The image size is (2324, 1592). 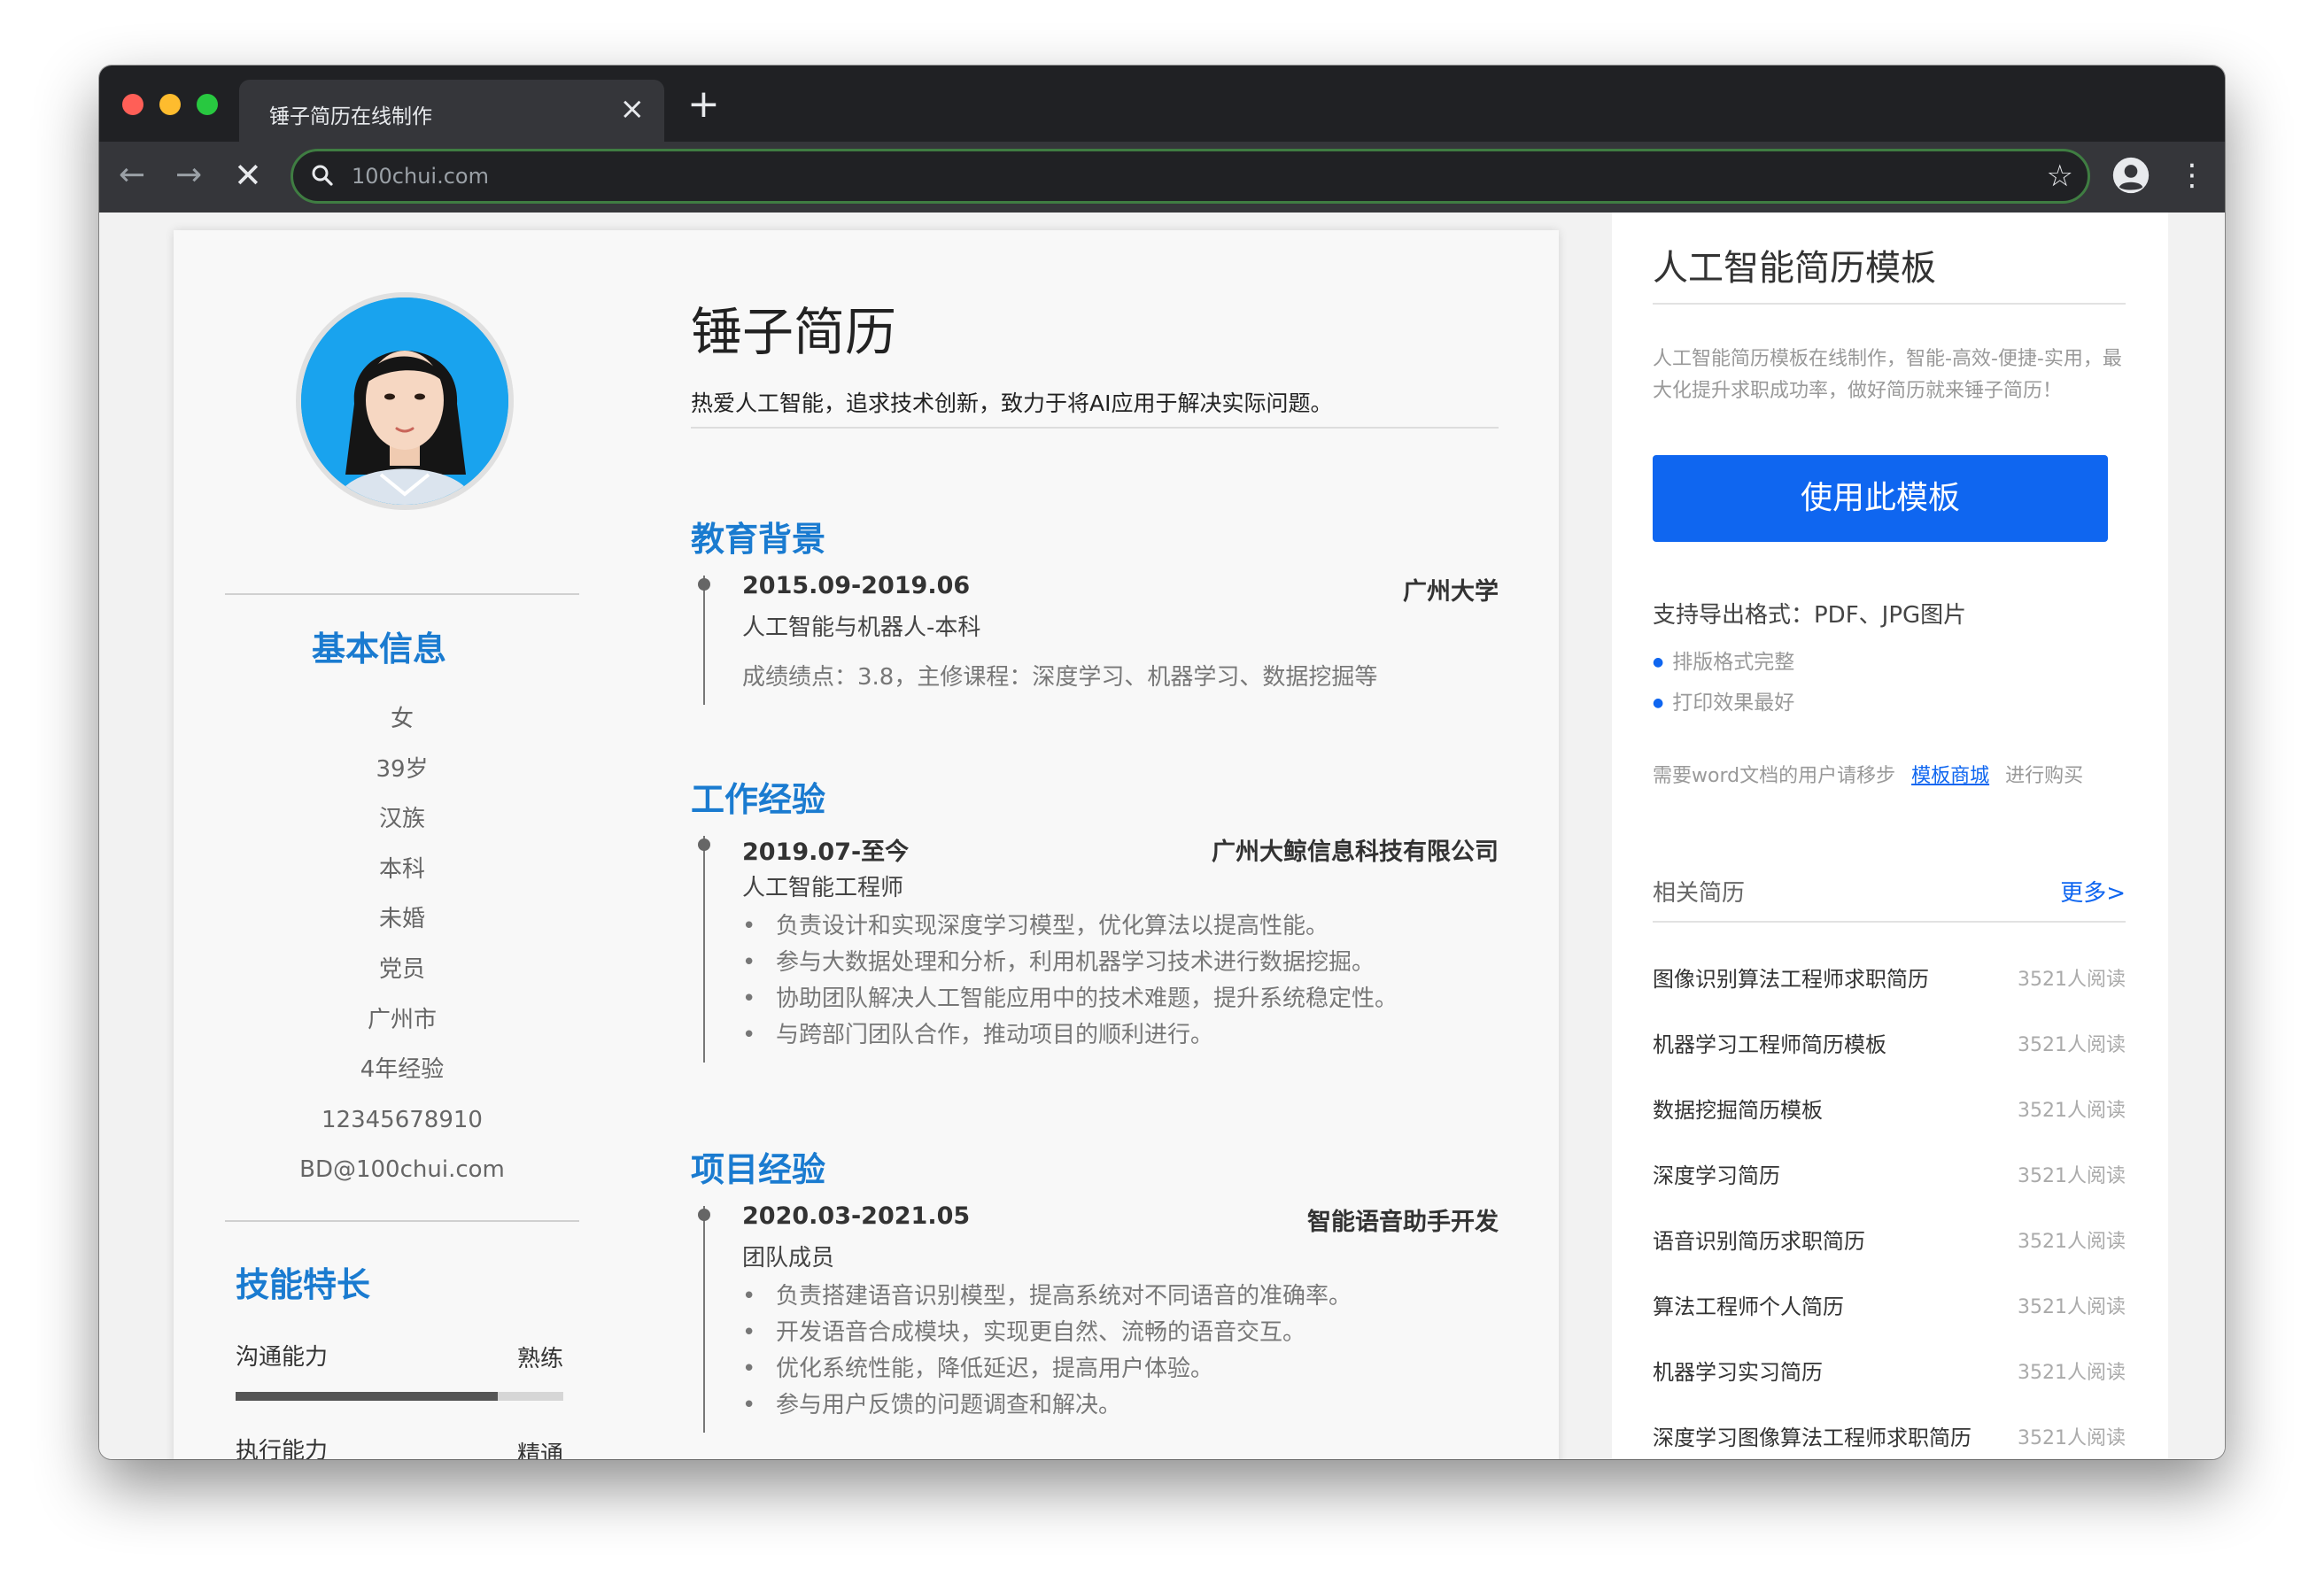 I want to click on template-store-link: 模板商城, so click(x=1950, y=776).